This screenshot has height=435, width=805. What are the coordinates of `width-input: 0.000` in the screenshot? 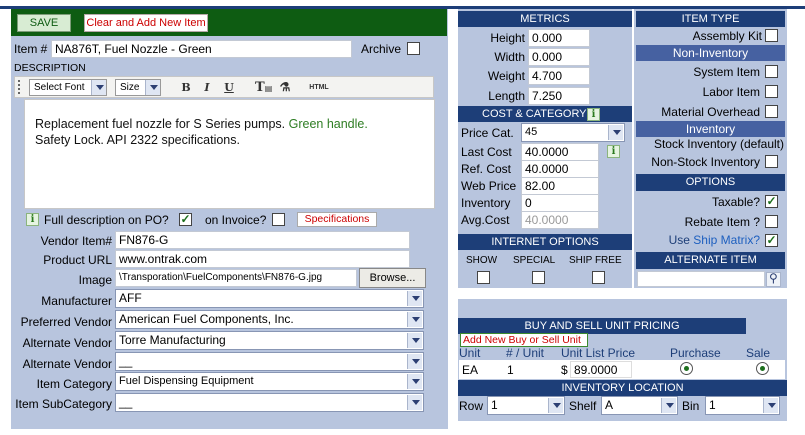 It's located at (559, 57).